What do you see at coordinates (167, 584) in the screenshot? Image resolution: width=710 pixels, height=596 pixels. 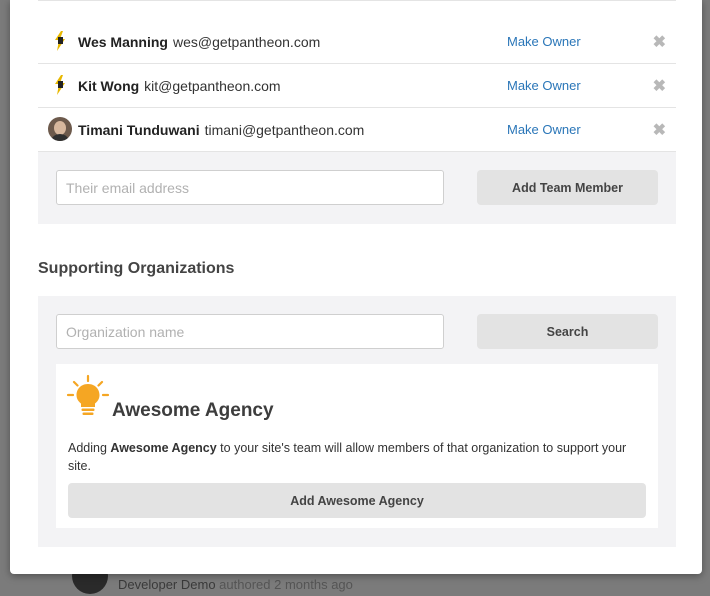 I see `activity-author: Developer Demo` at bounding box center [167, 584].